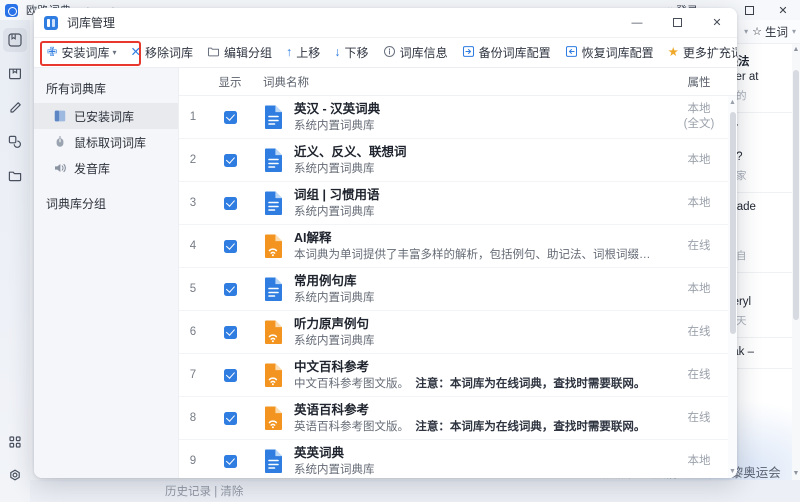  I want to click on word-list-scrollbar: ▲ ▼, so click(796, 262).